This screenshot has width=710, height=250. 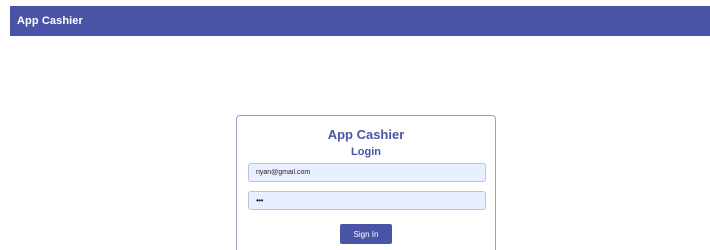 What do you see at coordinates (367, 172) in the screenshot?
I see `email-field` at bounding box center [367, 172].